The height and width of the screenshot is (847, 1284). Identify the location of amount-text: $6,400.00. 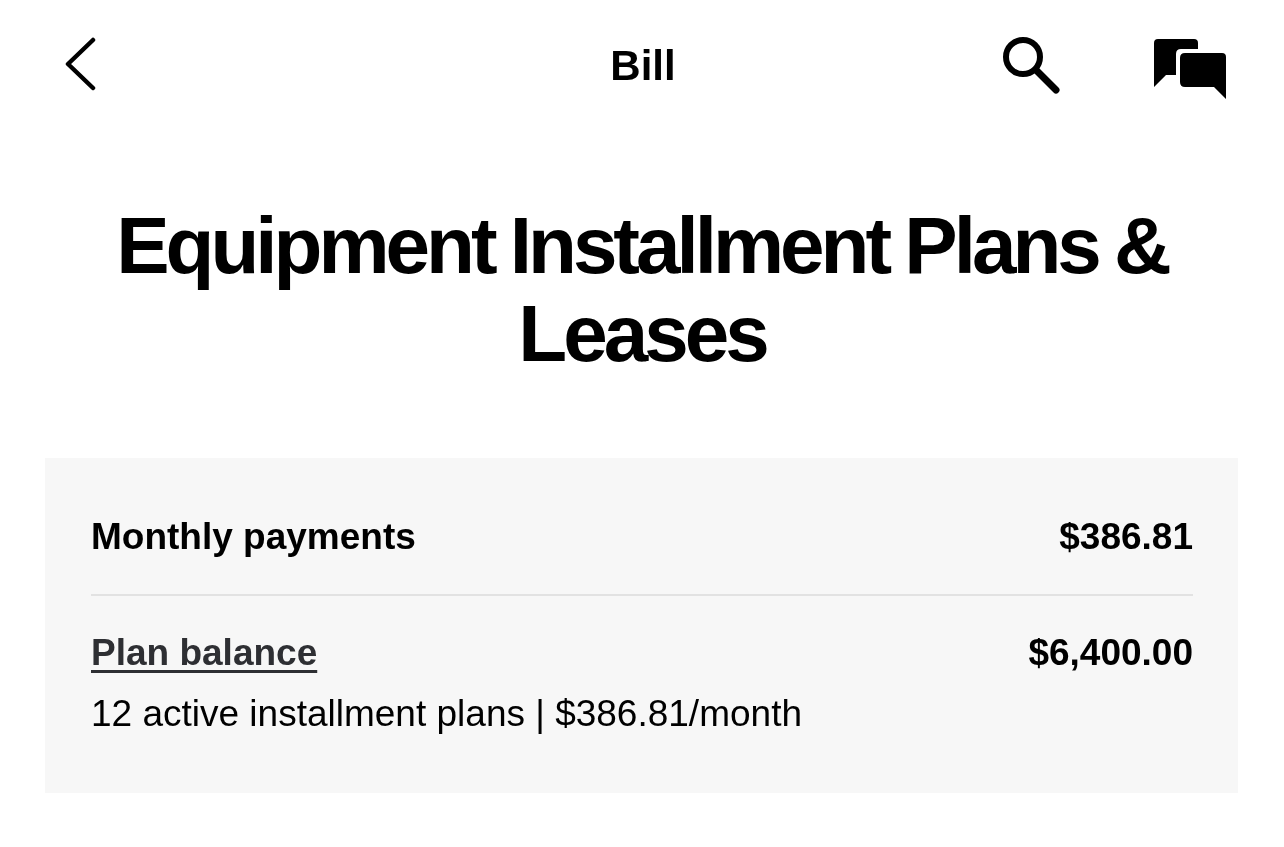
(1110, 653).